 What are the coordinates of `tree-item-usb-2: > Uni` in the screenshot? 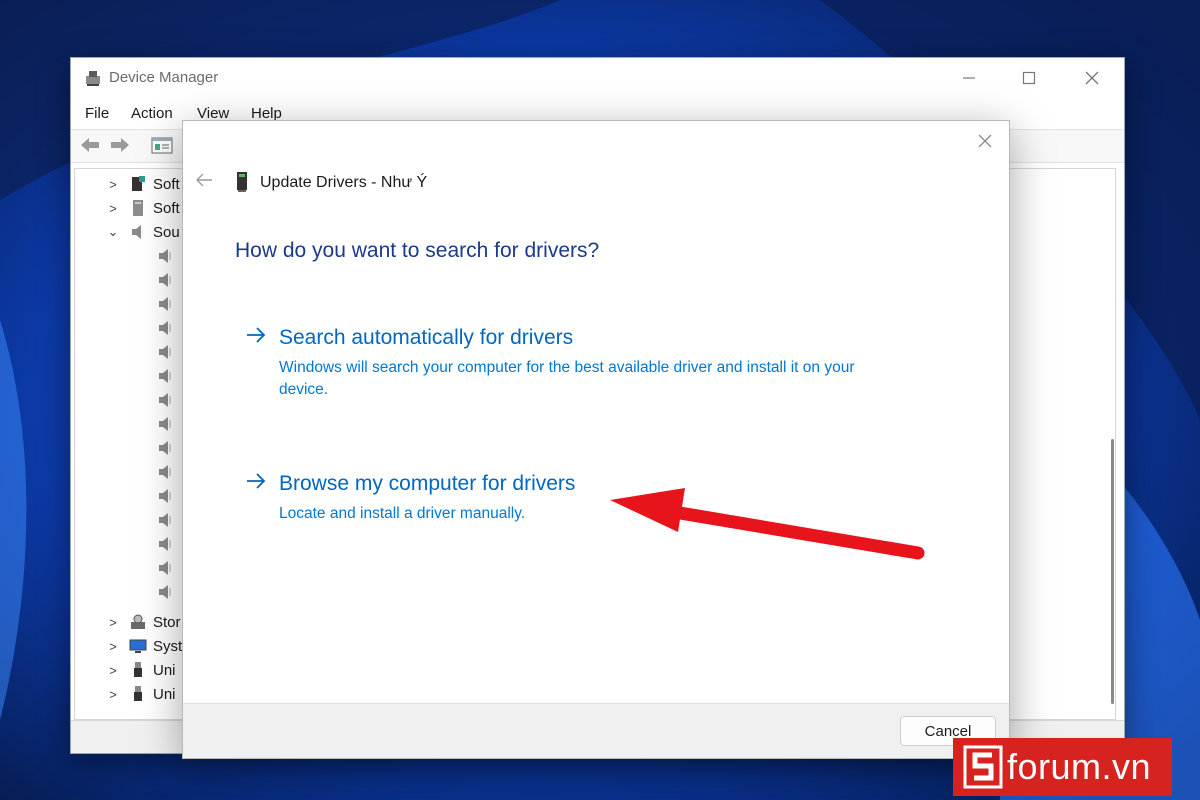 It's located at (140, 694).